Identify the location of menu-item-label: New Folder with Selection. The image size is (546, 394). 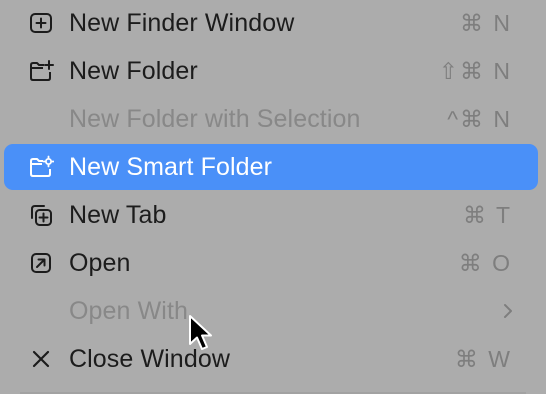
(215, 119).